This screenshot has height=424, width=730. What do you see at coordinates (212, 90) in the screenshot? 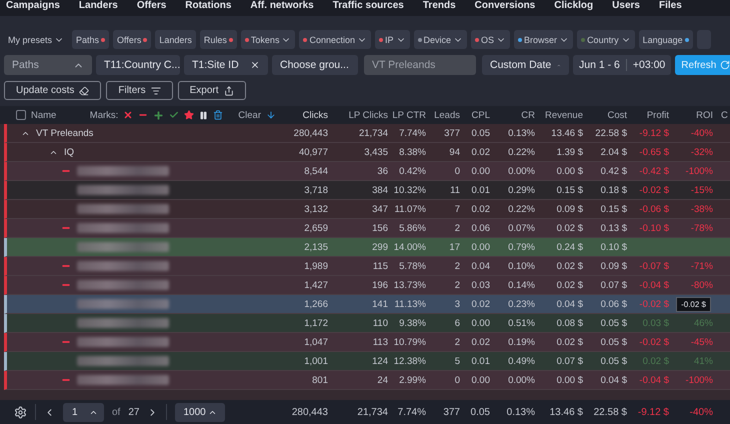
I see `action-button: Export` at bounding box center [212, 90].